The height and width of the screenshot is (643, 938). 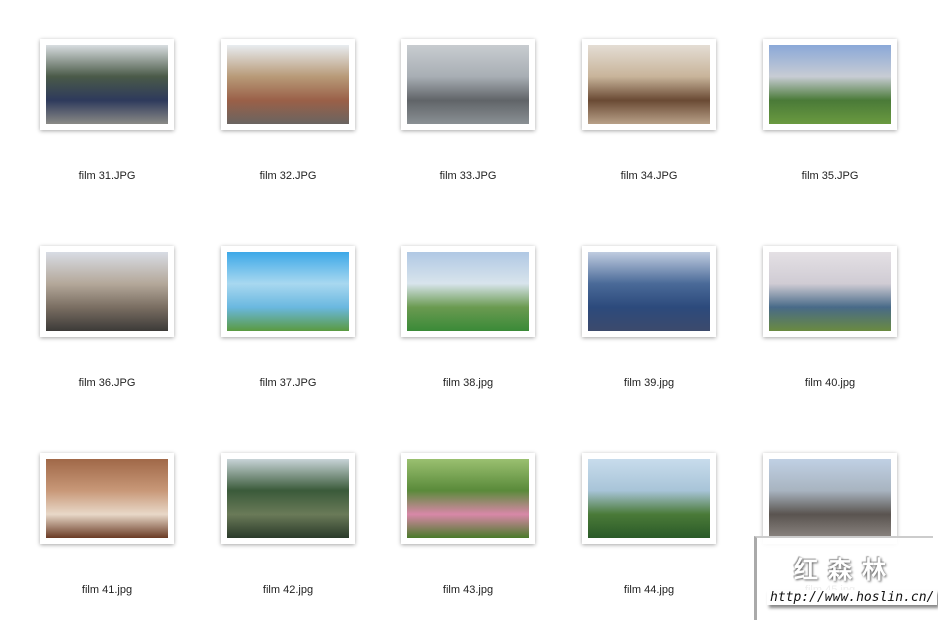 I want to click on file-item: film 37.JPG, so click(x=288, y=341).